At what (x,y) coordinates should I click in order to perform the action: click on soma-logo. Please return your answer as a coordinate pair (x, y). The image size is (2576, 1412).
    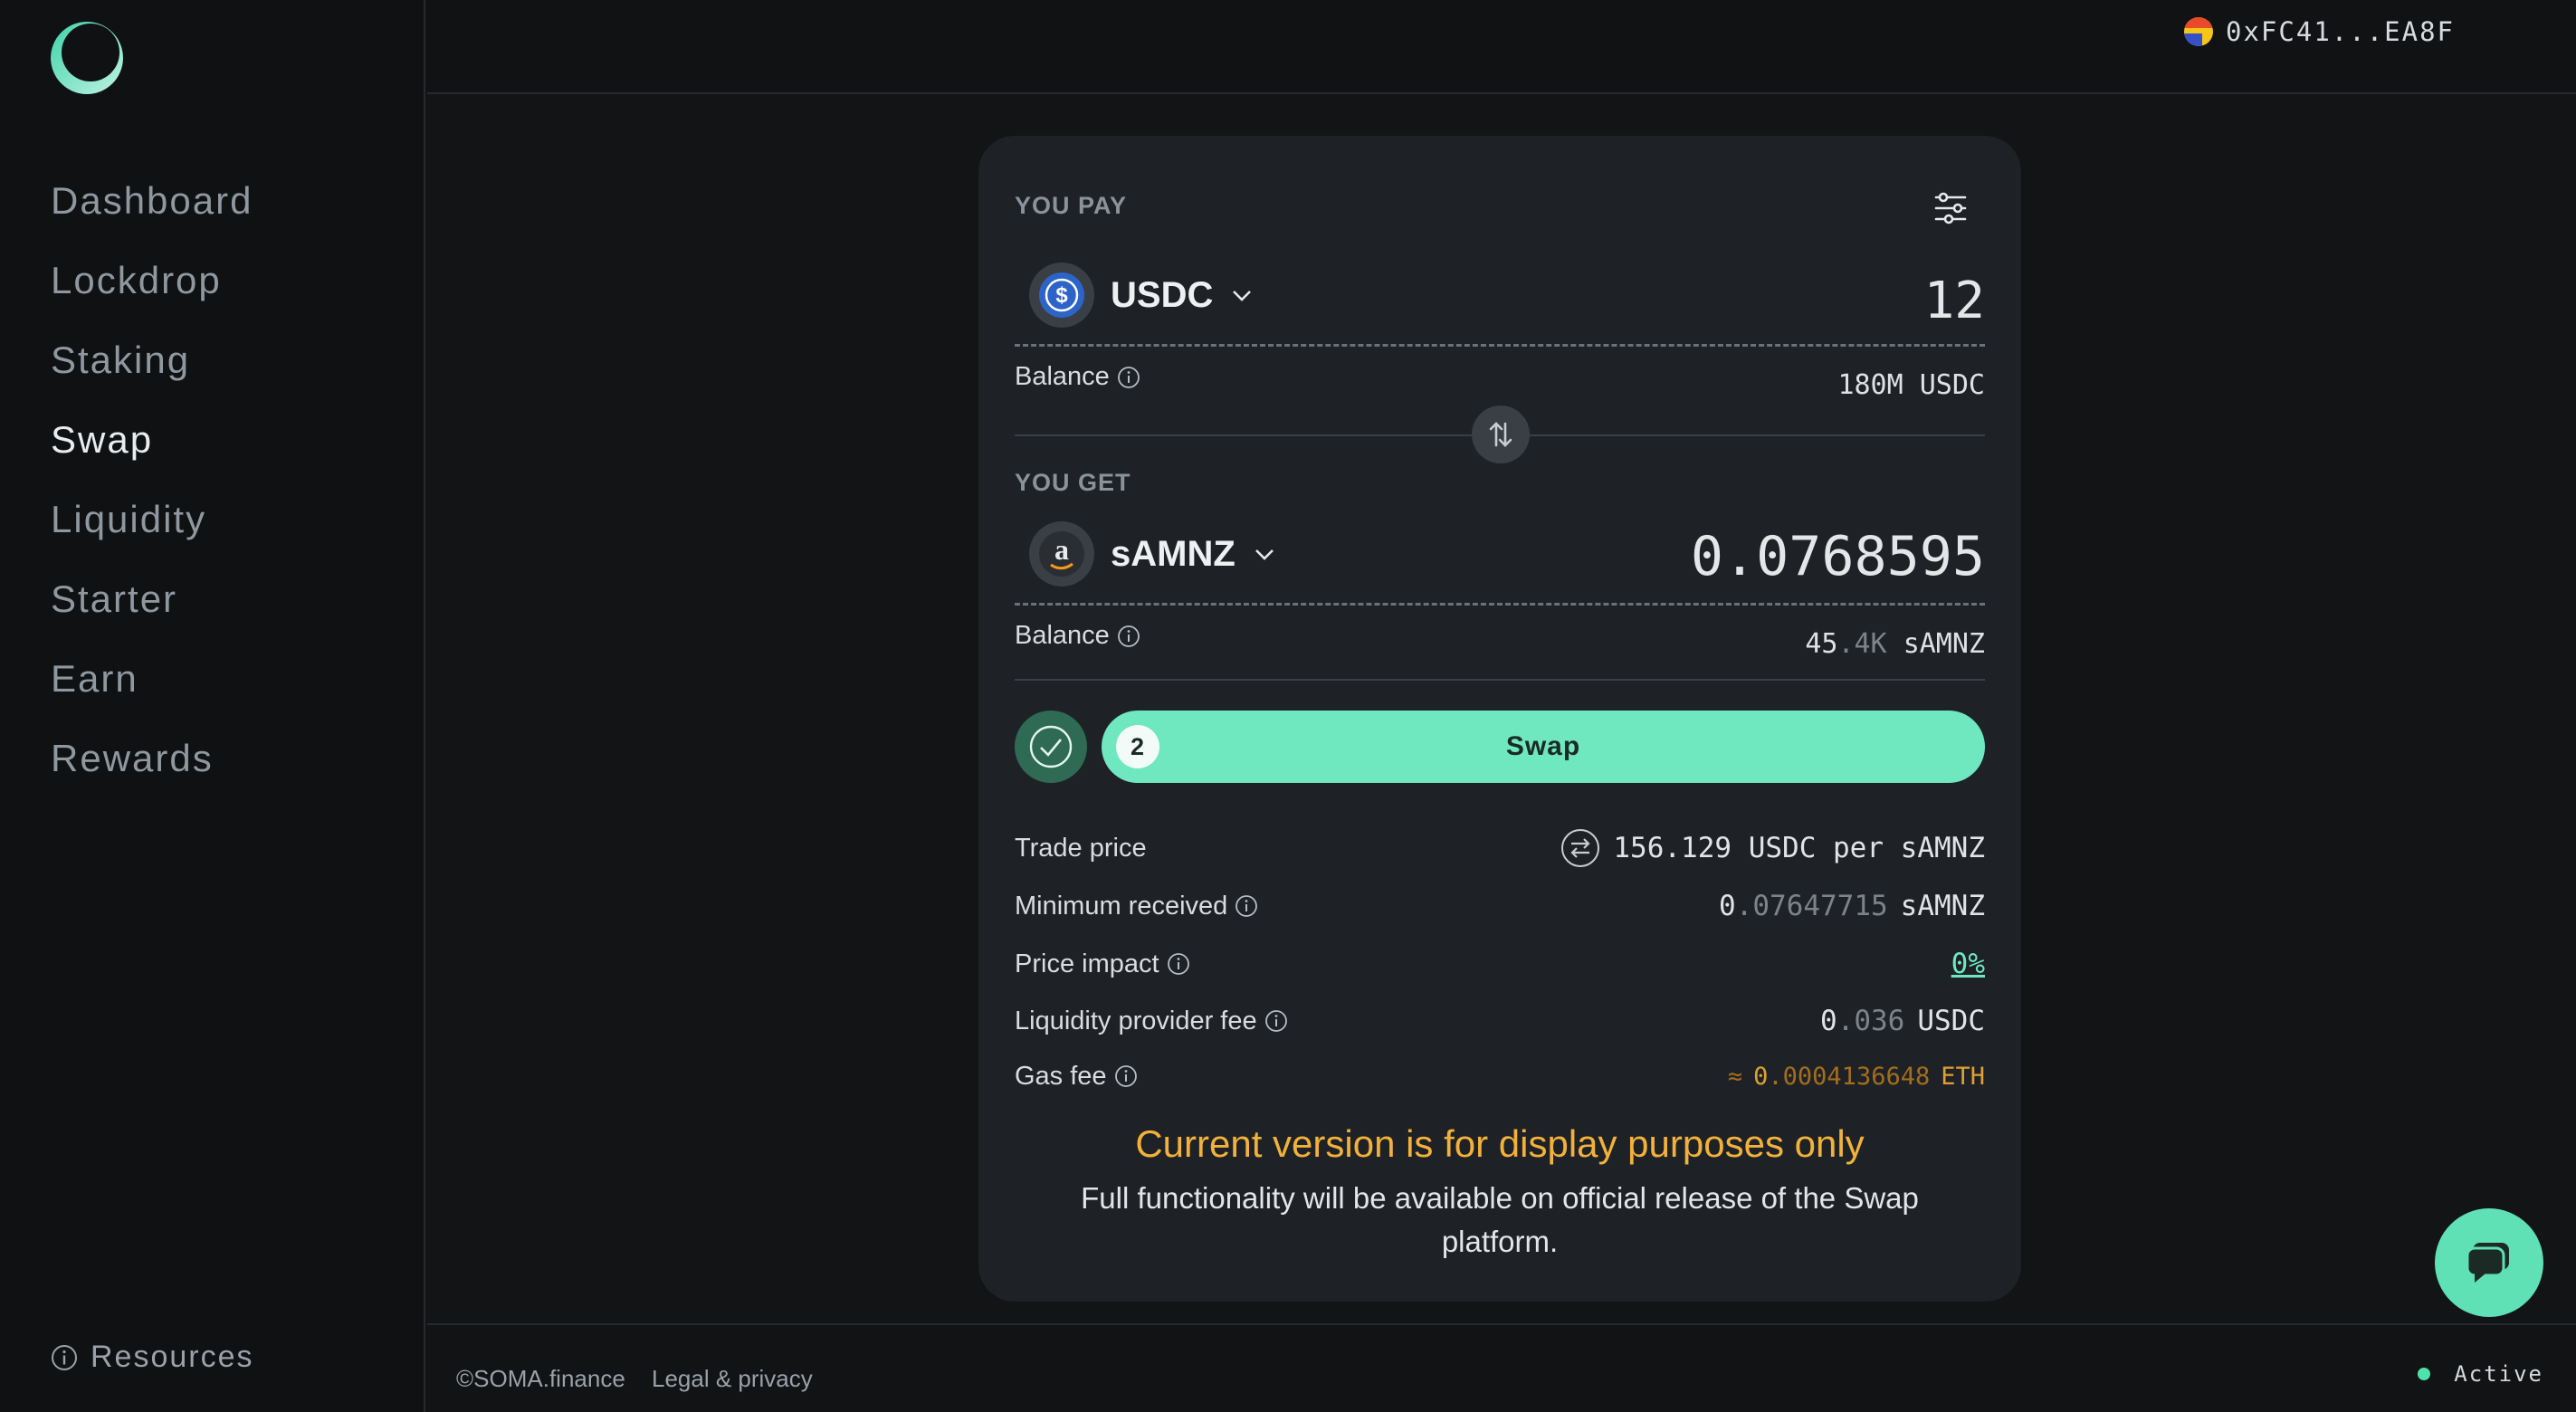
    Looking at the image, I should click on (87, 58).